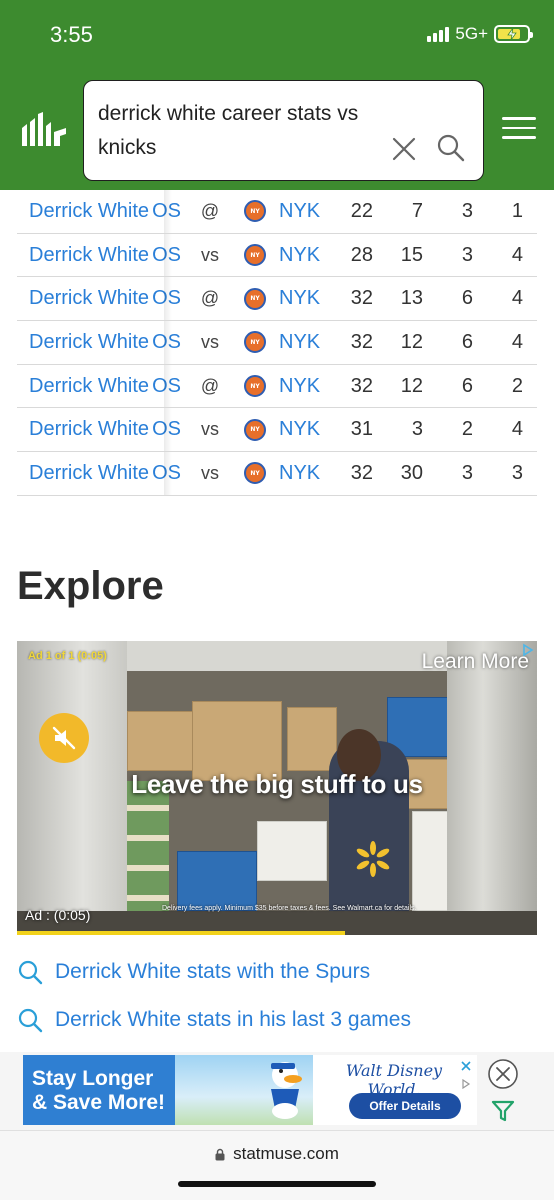 The height and width of the screenshot is (1200, 554). I want to click on table-row: Derrick WhiteOS@NYK321364NY, so click(277, 299).